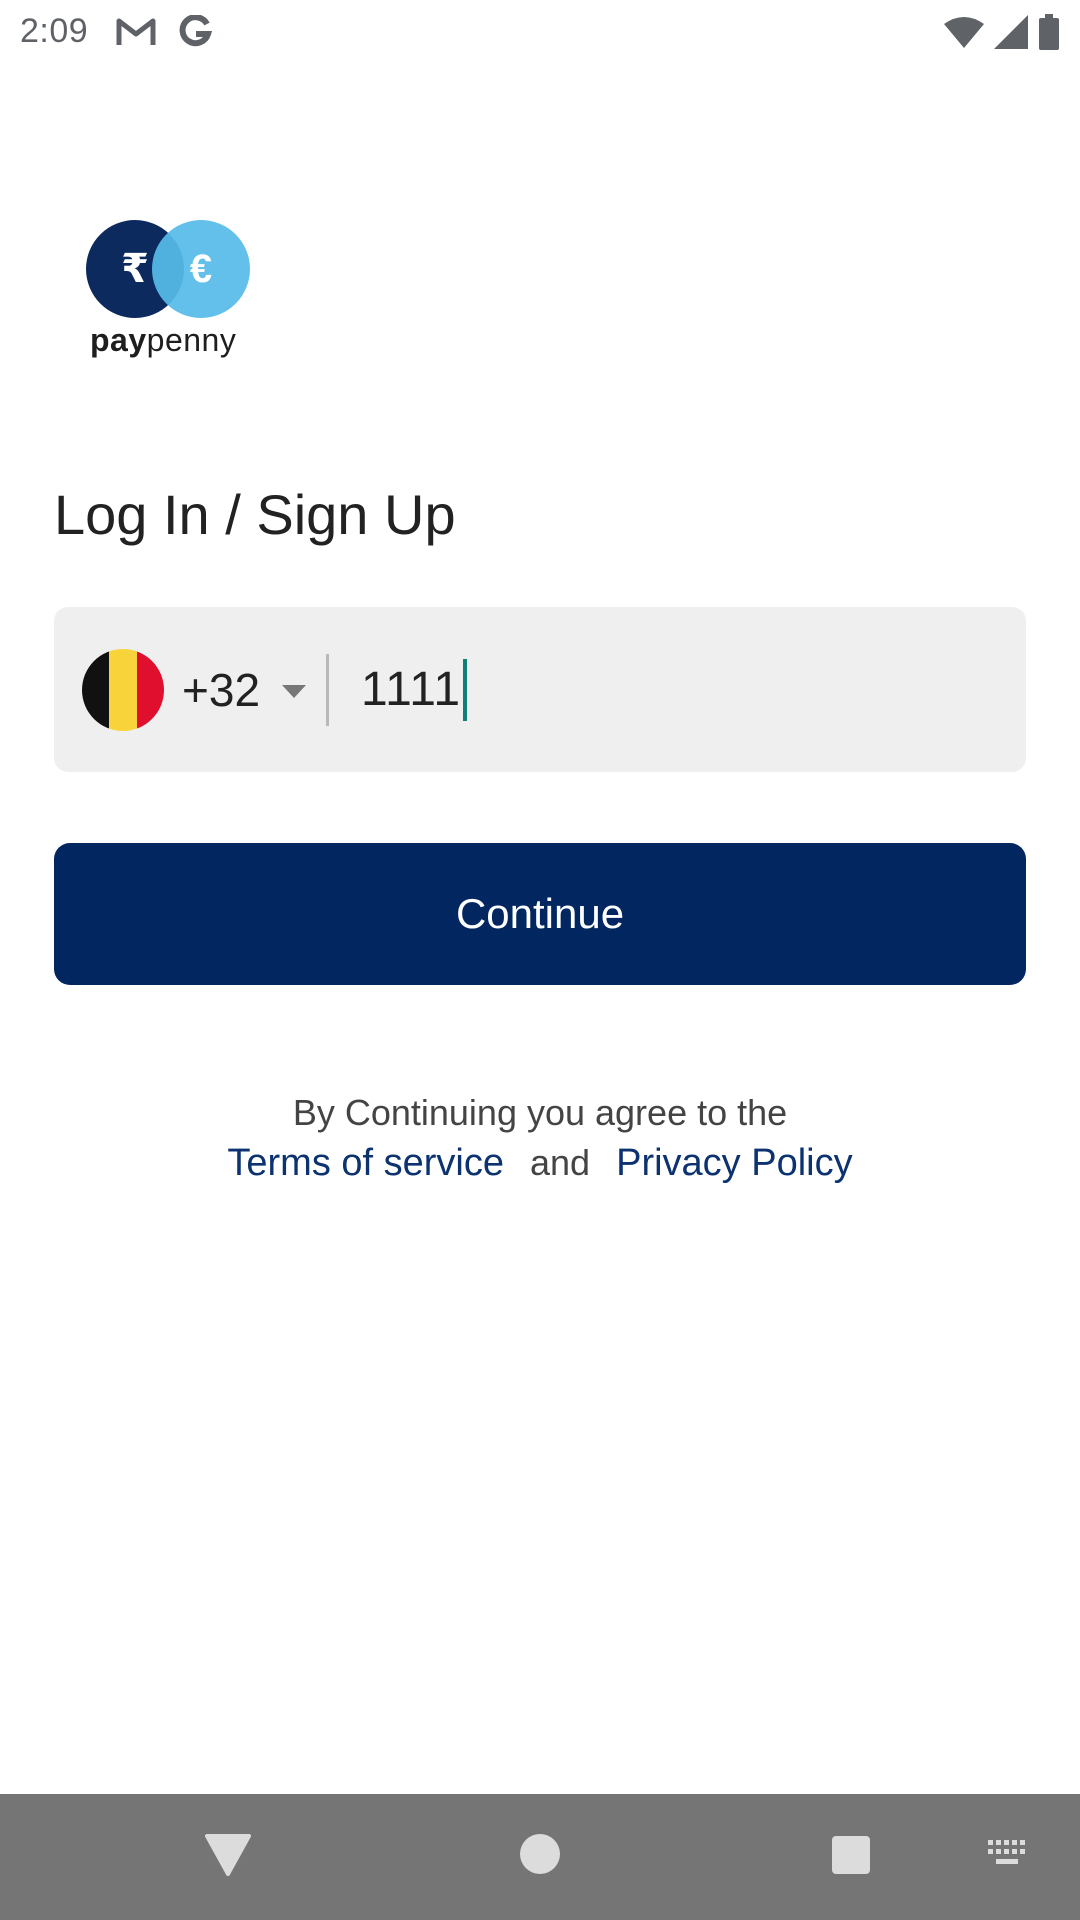 The image size is (1080, 1920). What do you see at coordinates (851, 1855) in the screenshot?
I see `recents-icon` at bounding box center [851, 1855].